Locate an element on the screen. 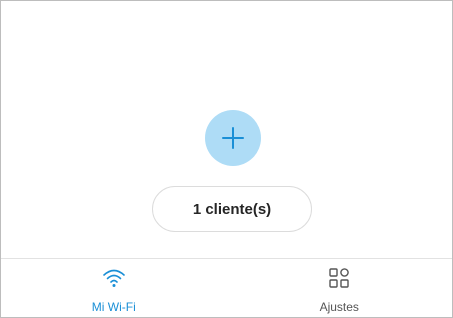 Image resolution: width=453 pixels, height=318 pixels. tab-ajustes-label: Ajustes is located at coordinates (339, 307).